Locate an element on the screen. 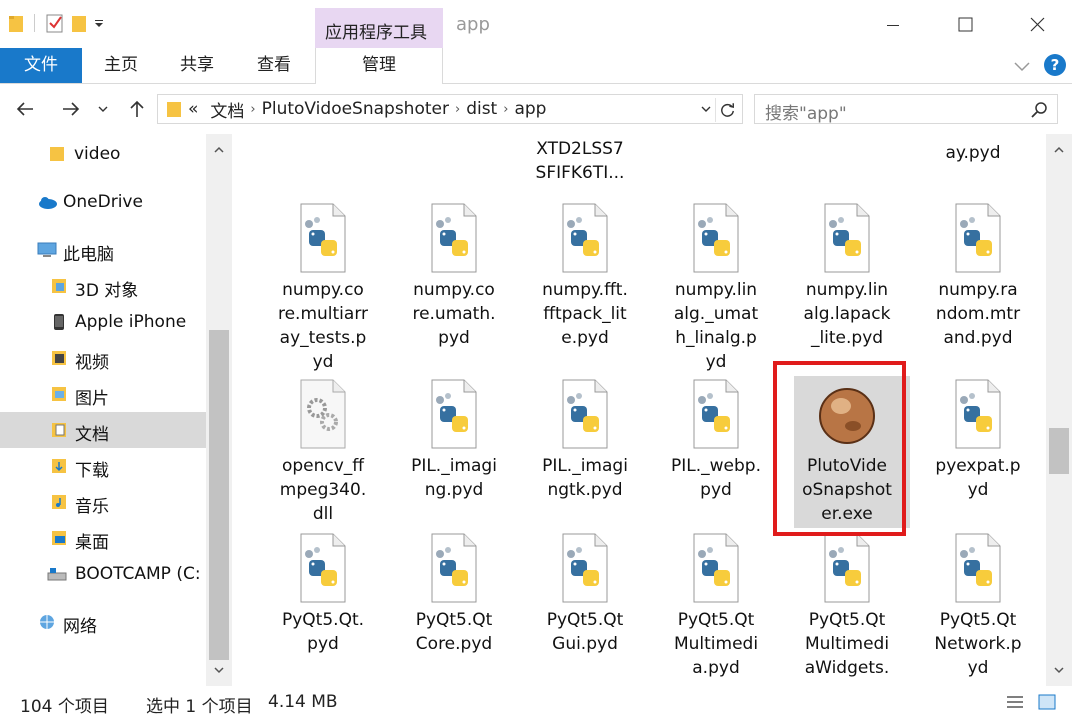 The height and width of the screenshot is (720, 1072). nav-item-video: video is located at coordinates (103, 154).